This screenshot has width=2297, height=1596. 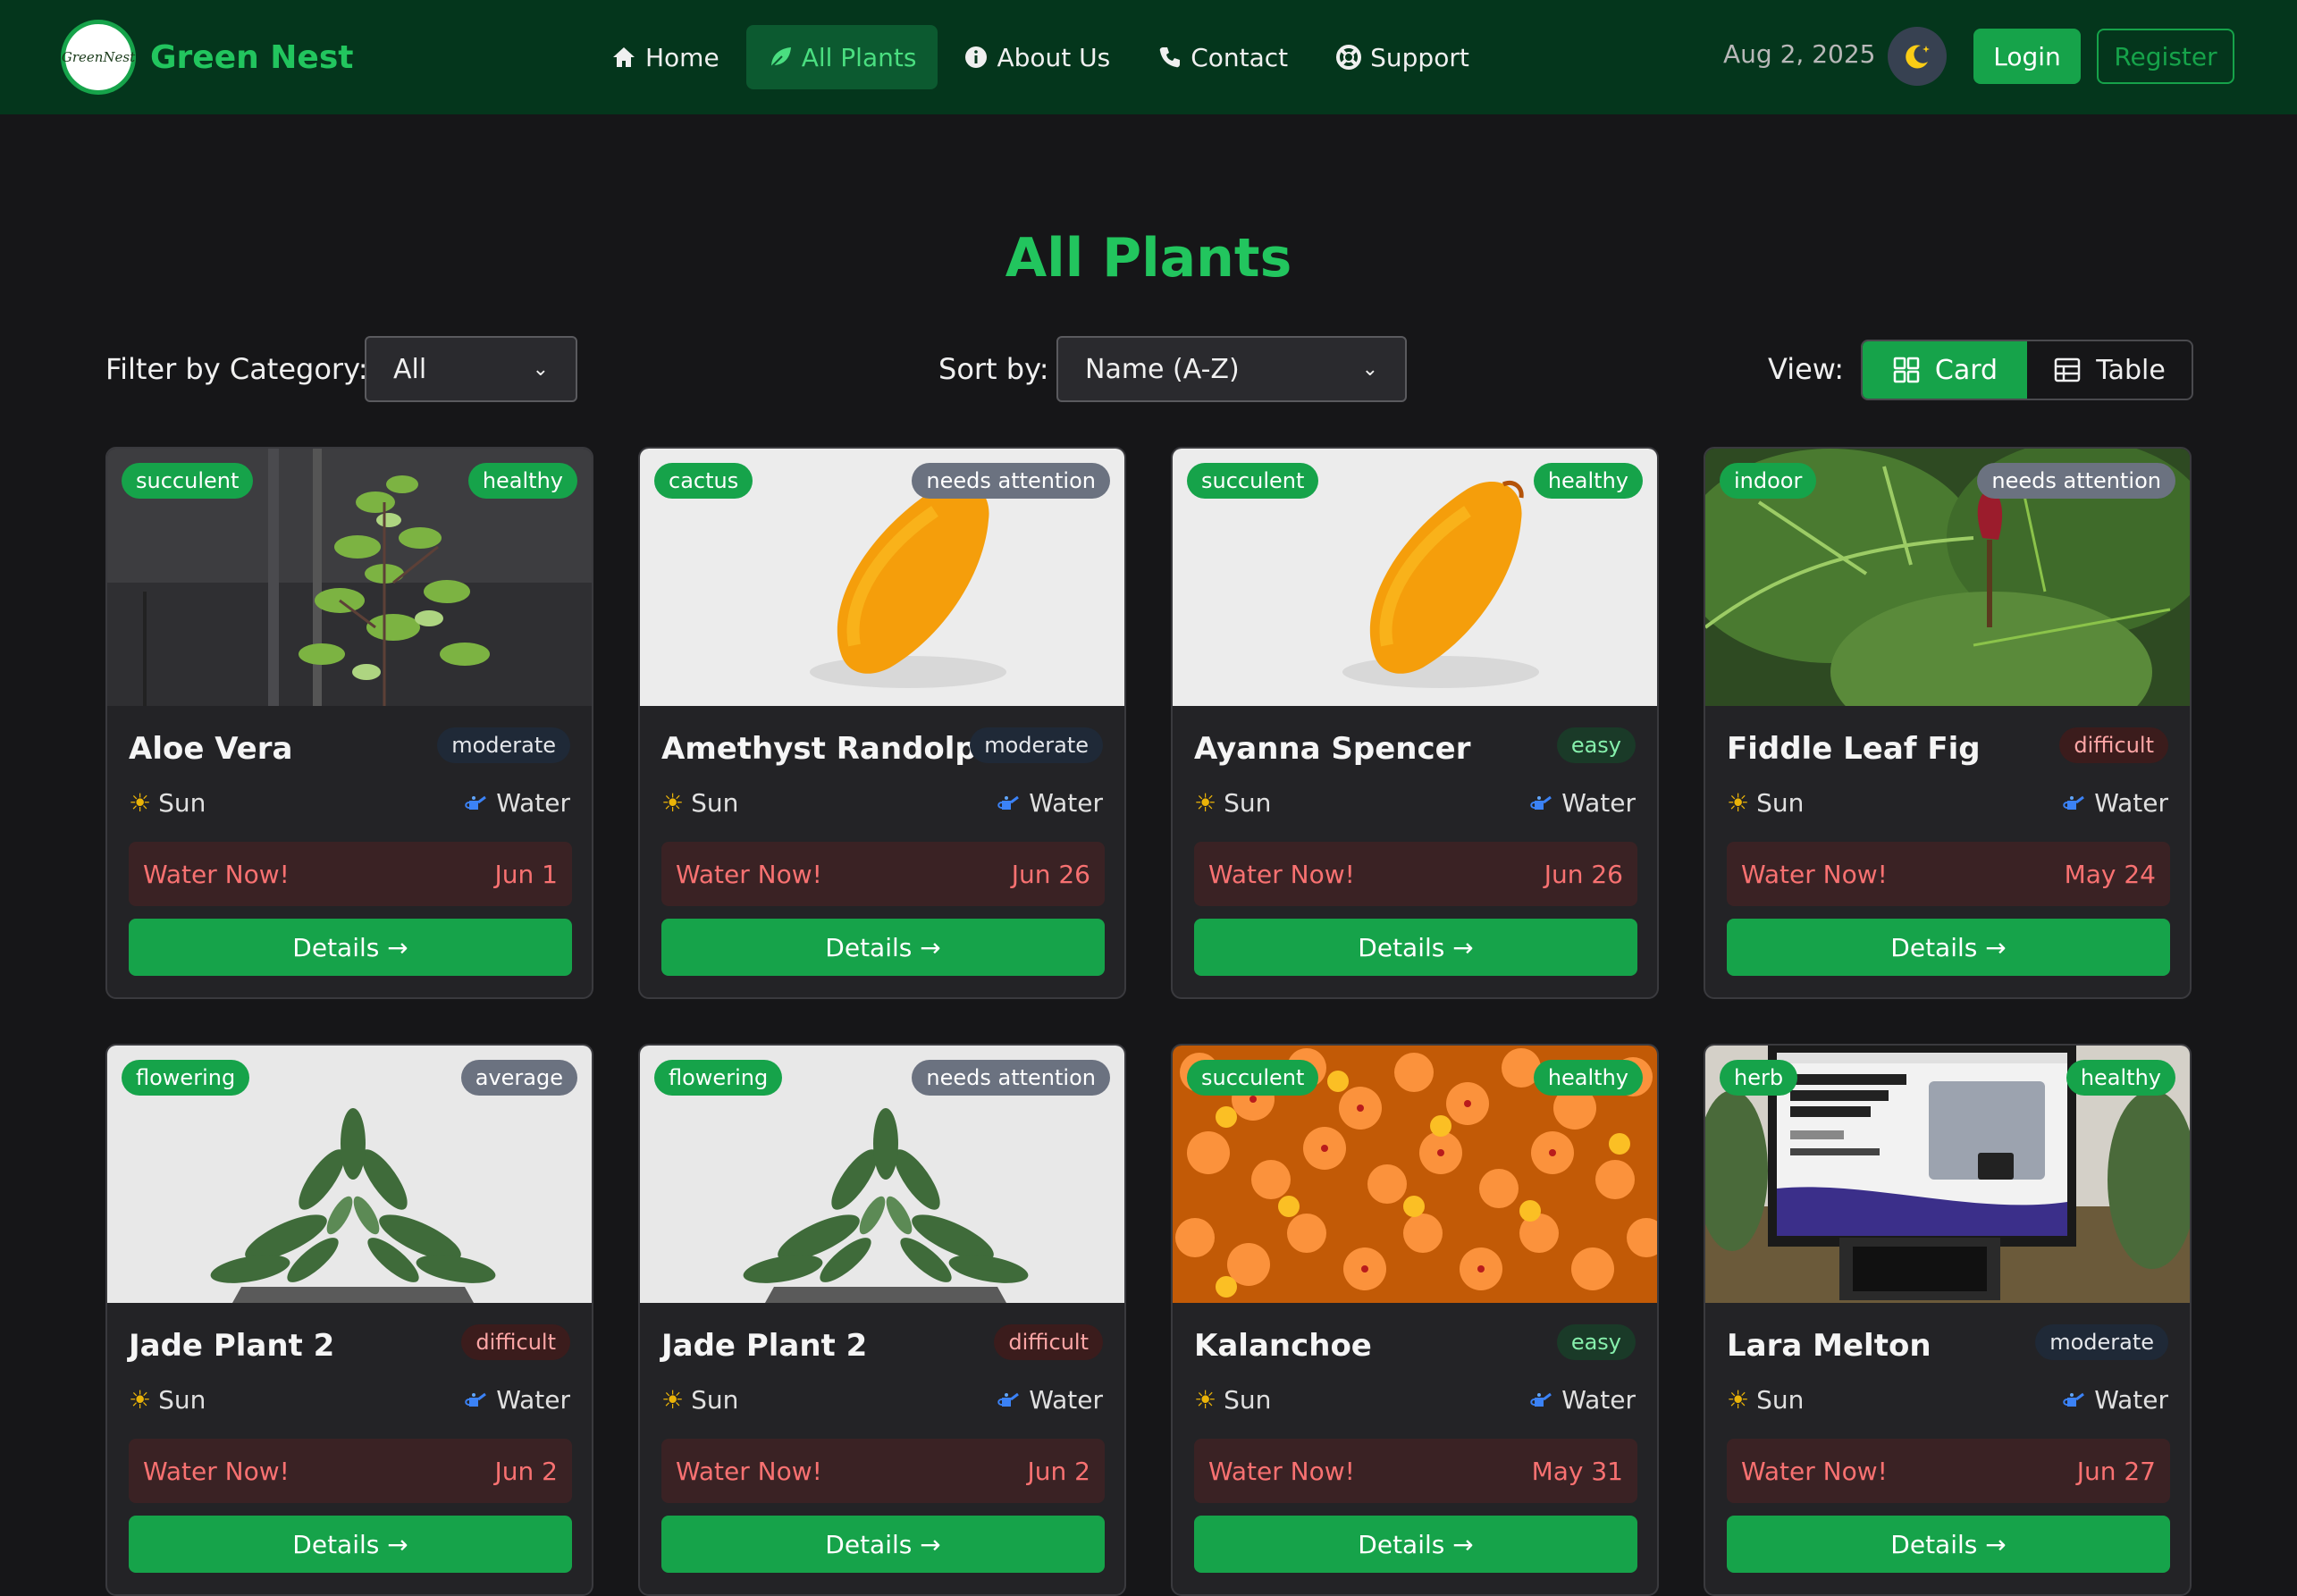 What do you see at coordinates (1170, 57) in the screenshot?
I see `phone-icon` at bounding box center [1170, 57].